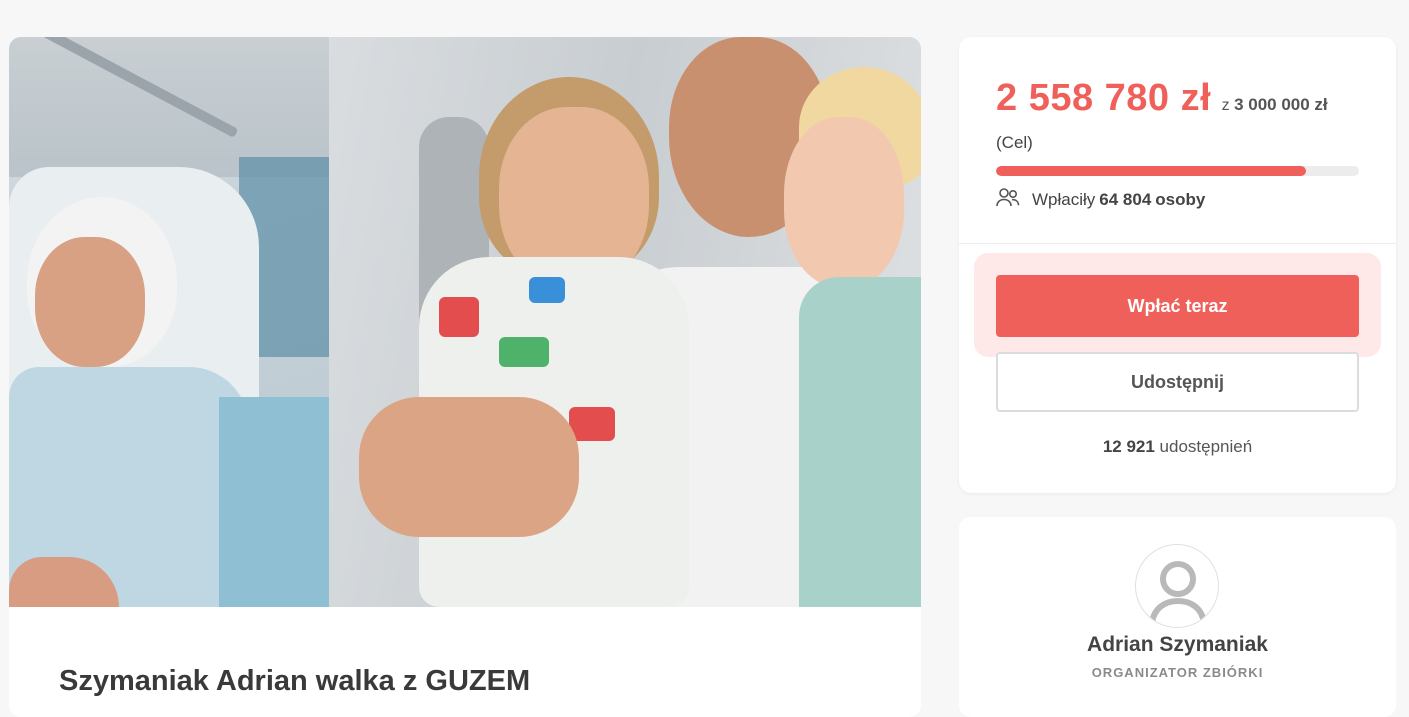 The image size is (1409, 717). I want to click on donors-suffix: osoby, so click(1180, 199).